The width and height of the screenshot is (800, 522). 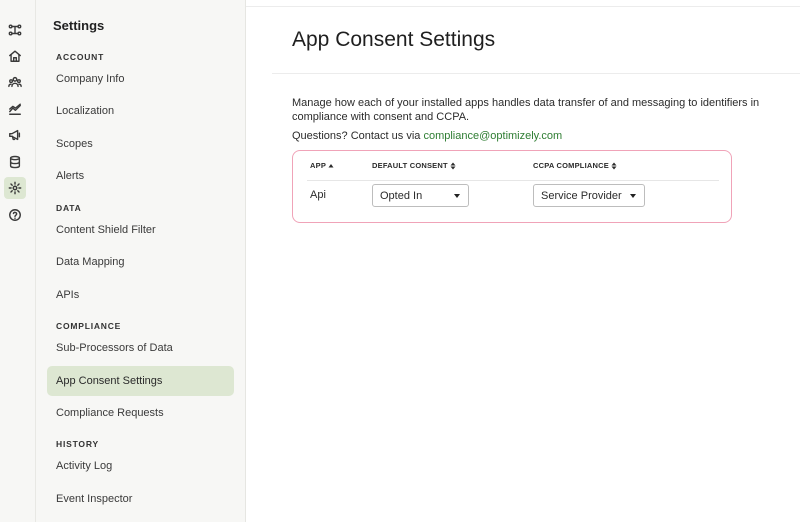 I want to click on sidebar-item-activity-log: Activity Log, so click(x=140, y=466).